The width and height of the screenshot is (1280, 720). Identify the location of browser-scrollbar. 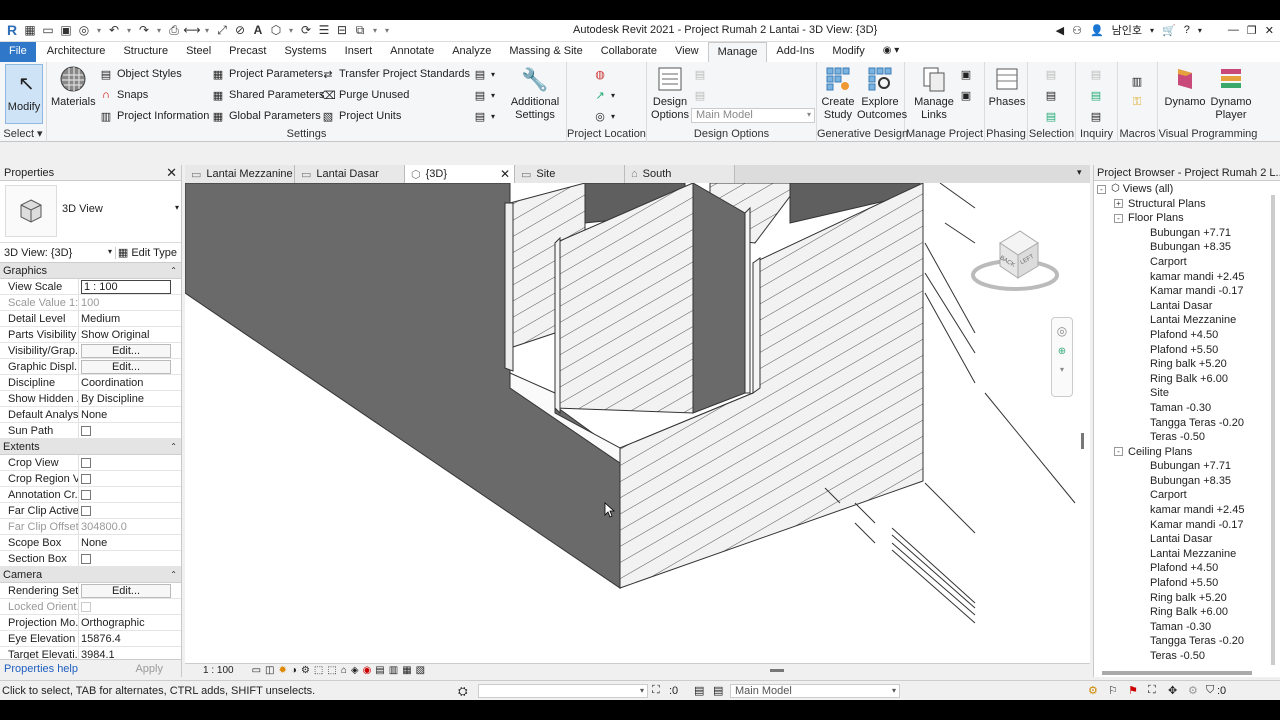
(1273, 430).